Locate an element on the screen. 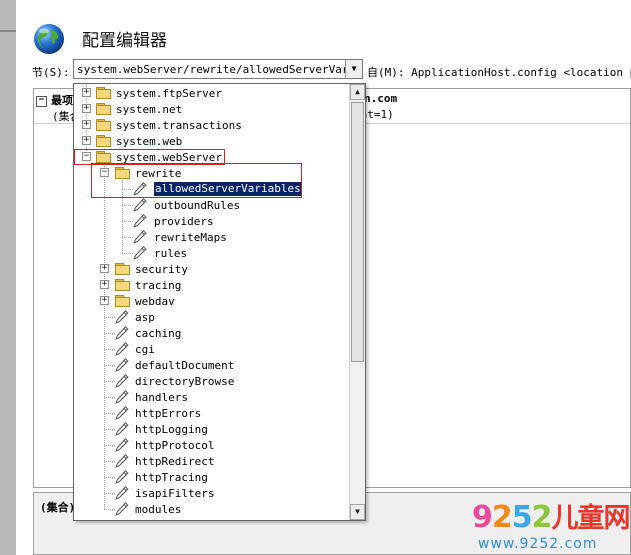 This screenshot has height=555, width=631. tree-item-label: modules is located at coordinates (158, 509).